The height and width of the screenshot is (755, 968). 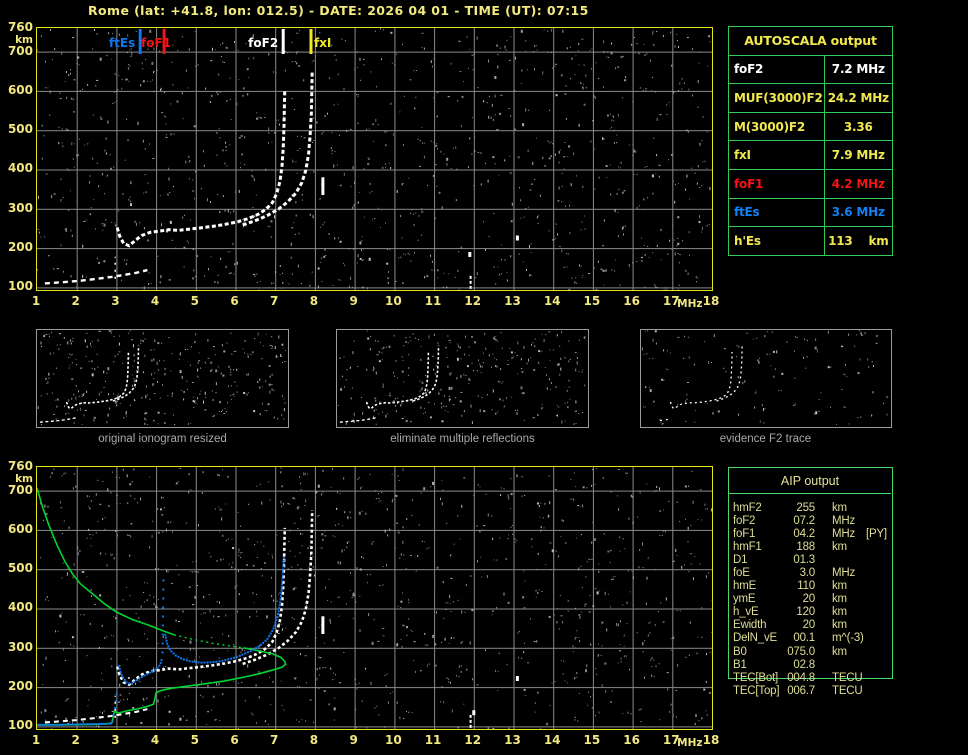 What do you see at coordinates (744, 599) in the screenshot?
I see `aip-param-name: ymE` at bounding box center [744, 599].